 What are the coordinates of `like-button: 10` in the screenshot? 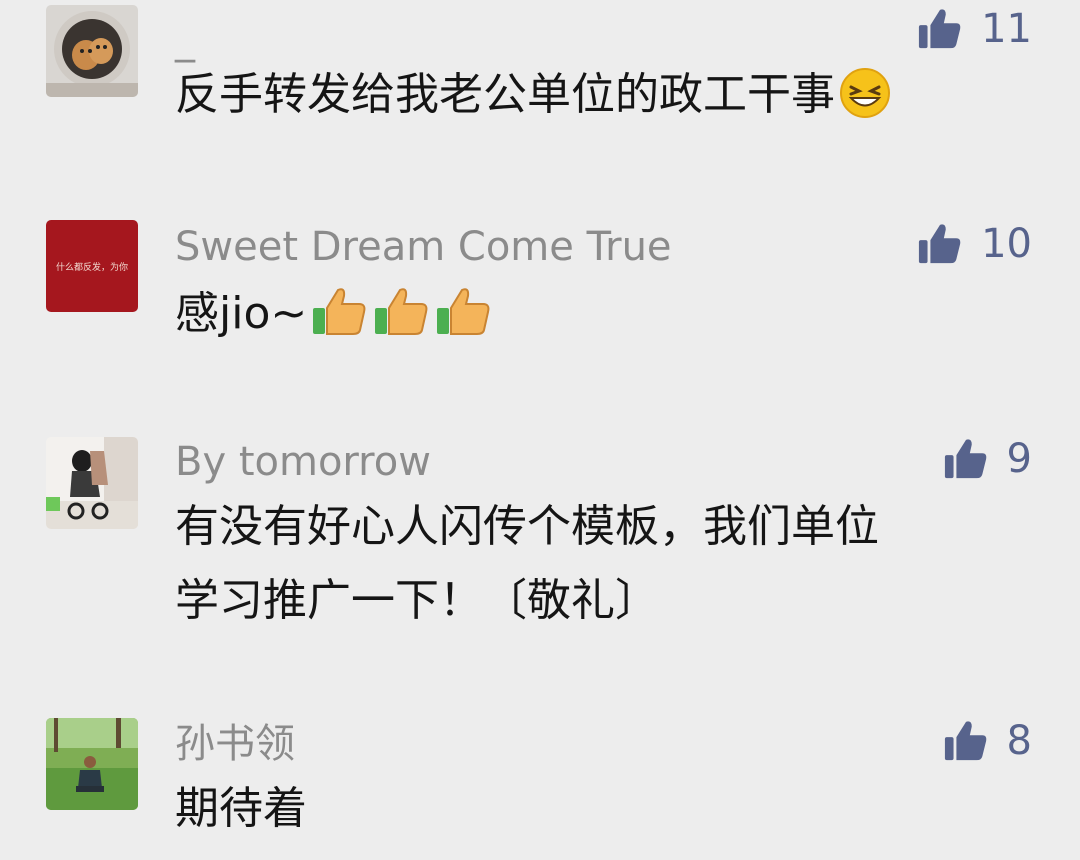 It's located at (974, 244).